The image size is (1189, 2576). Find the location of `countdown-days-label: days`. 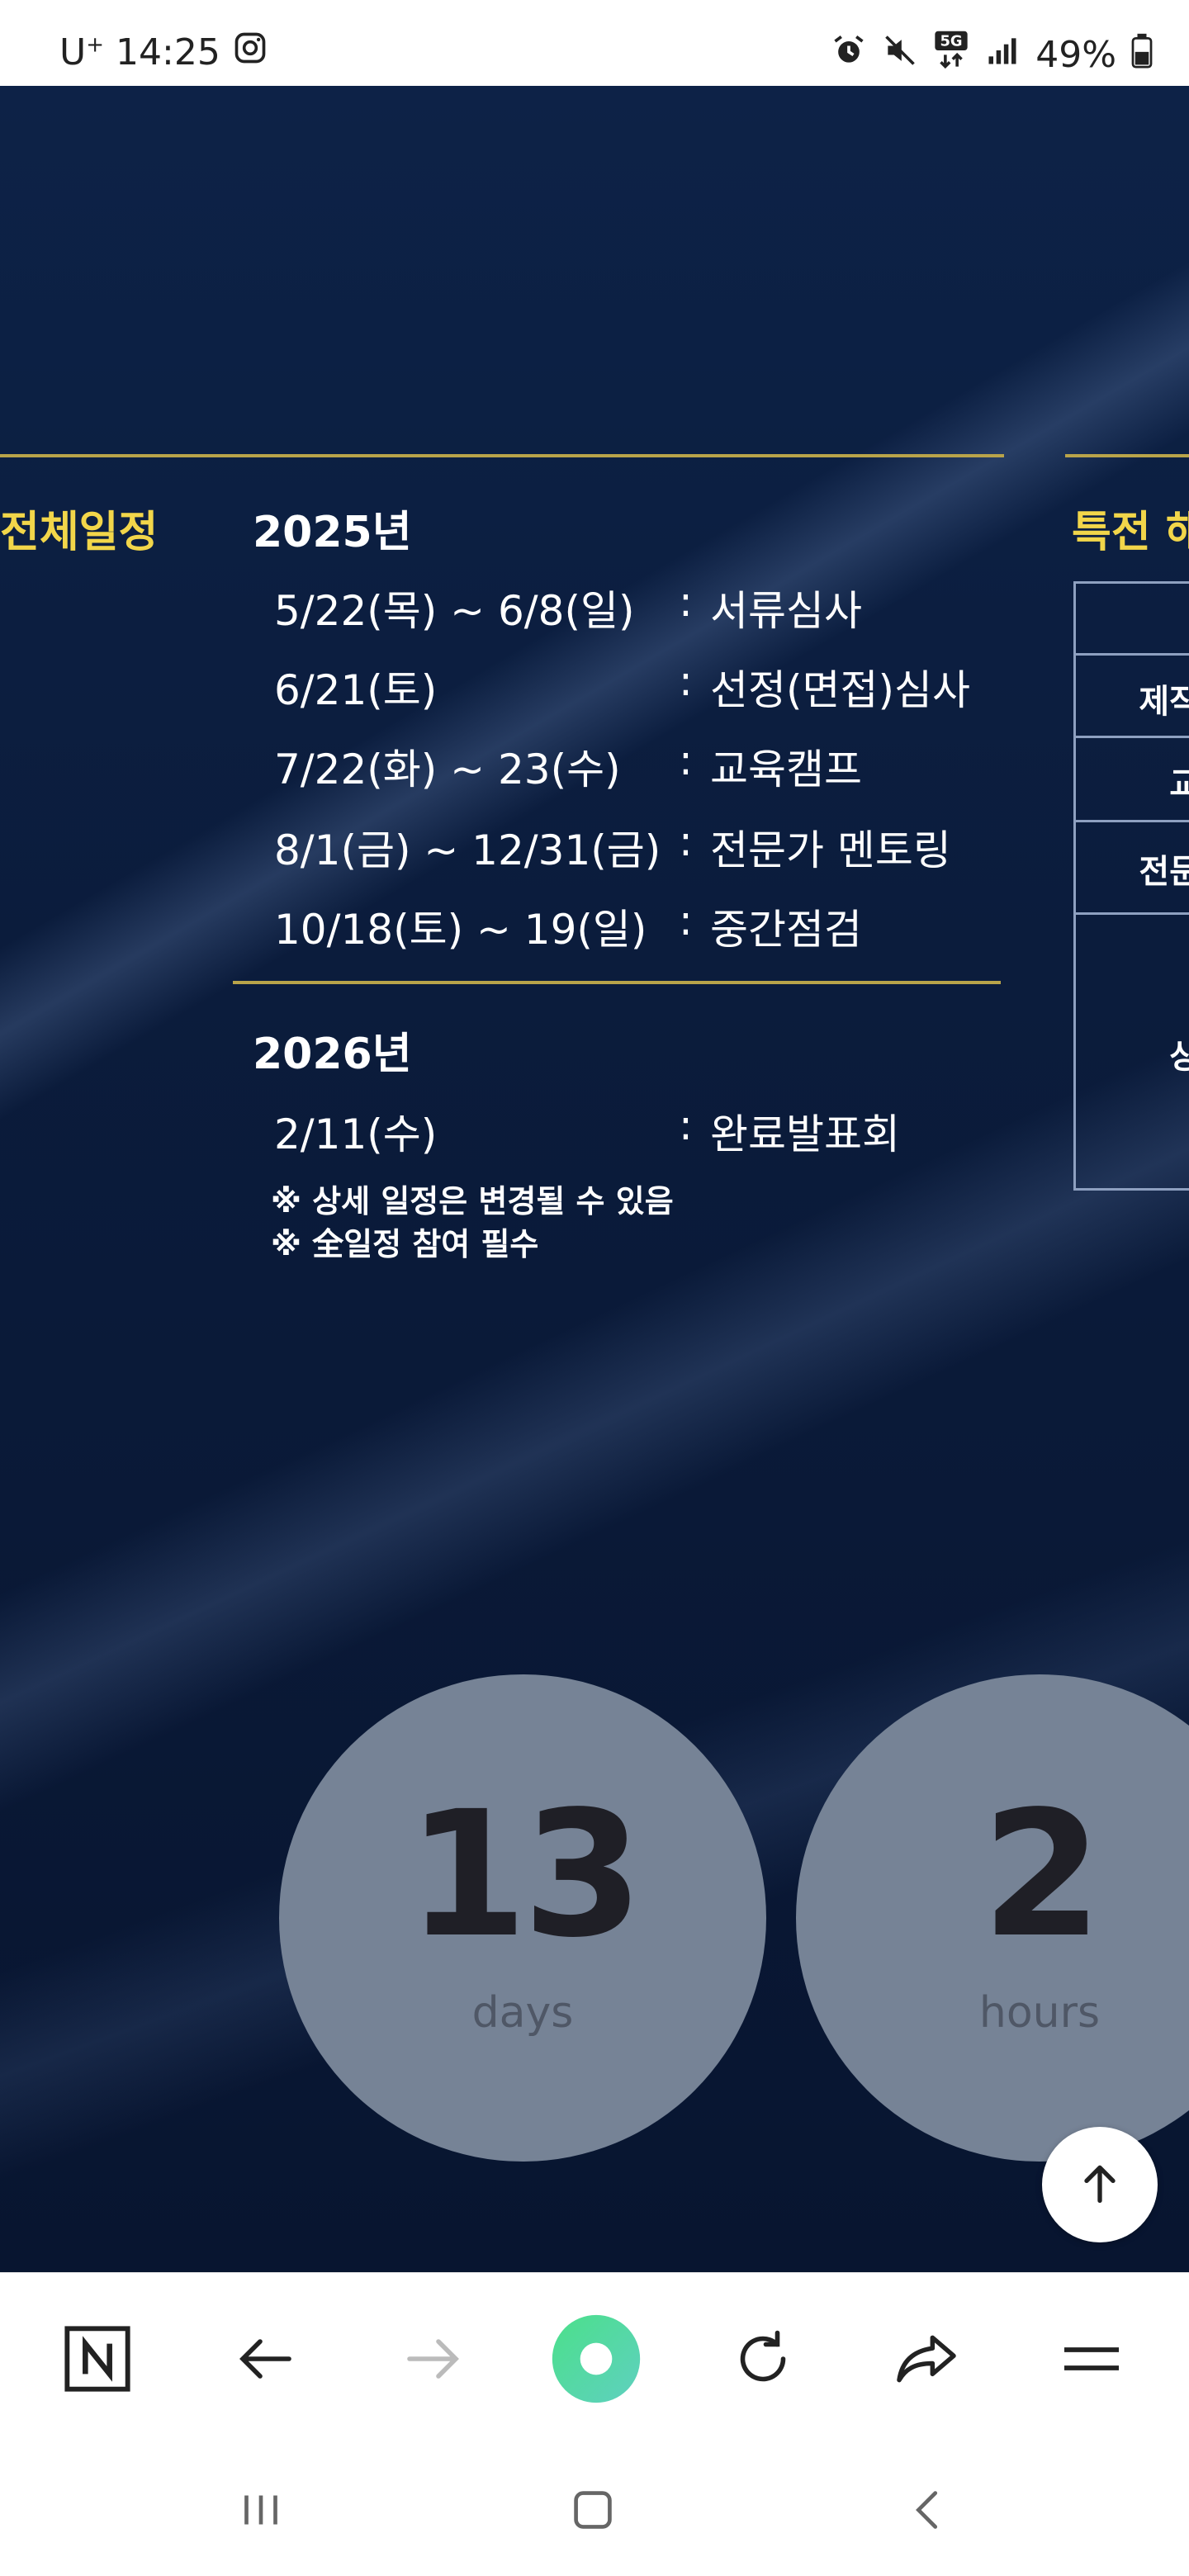

countdown-days-label: days is located at coordinates (522, 2013).